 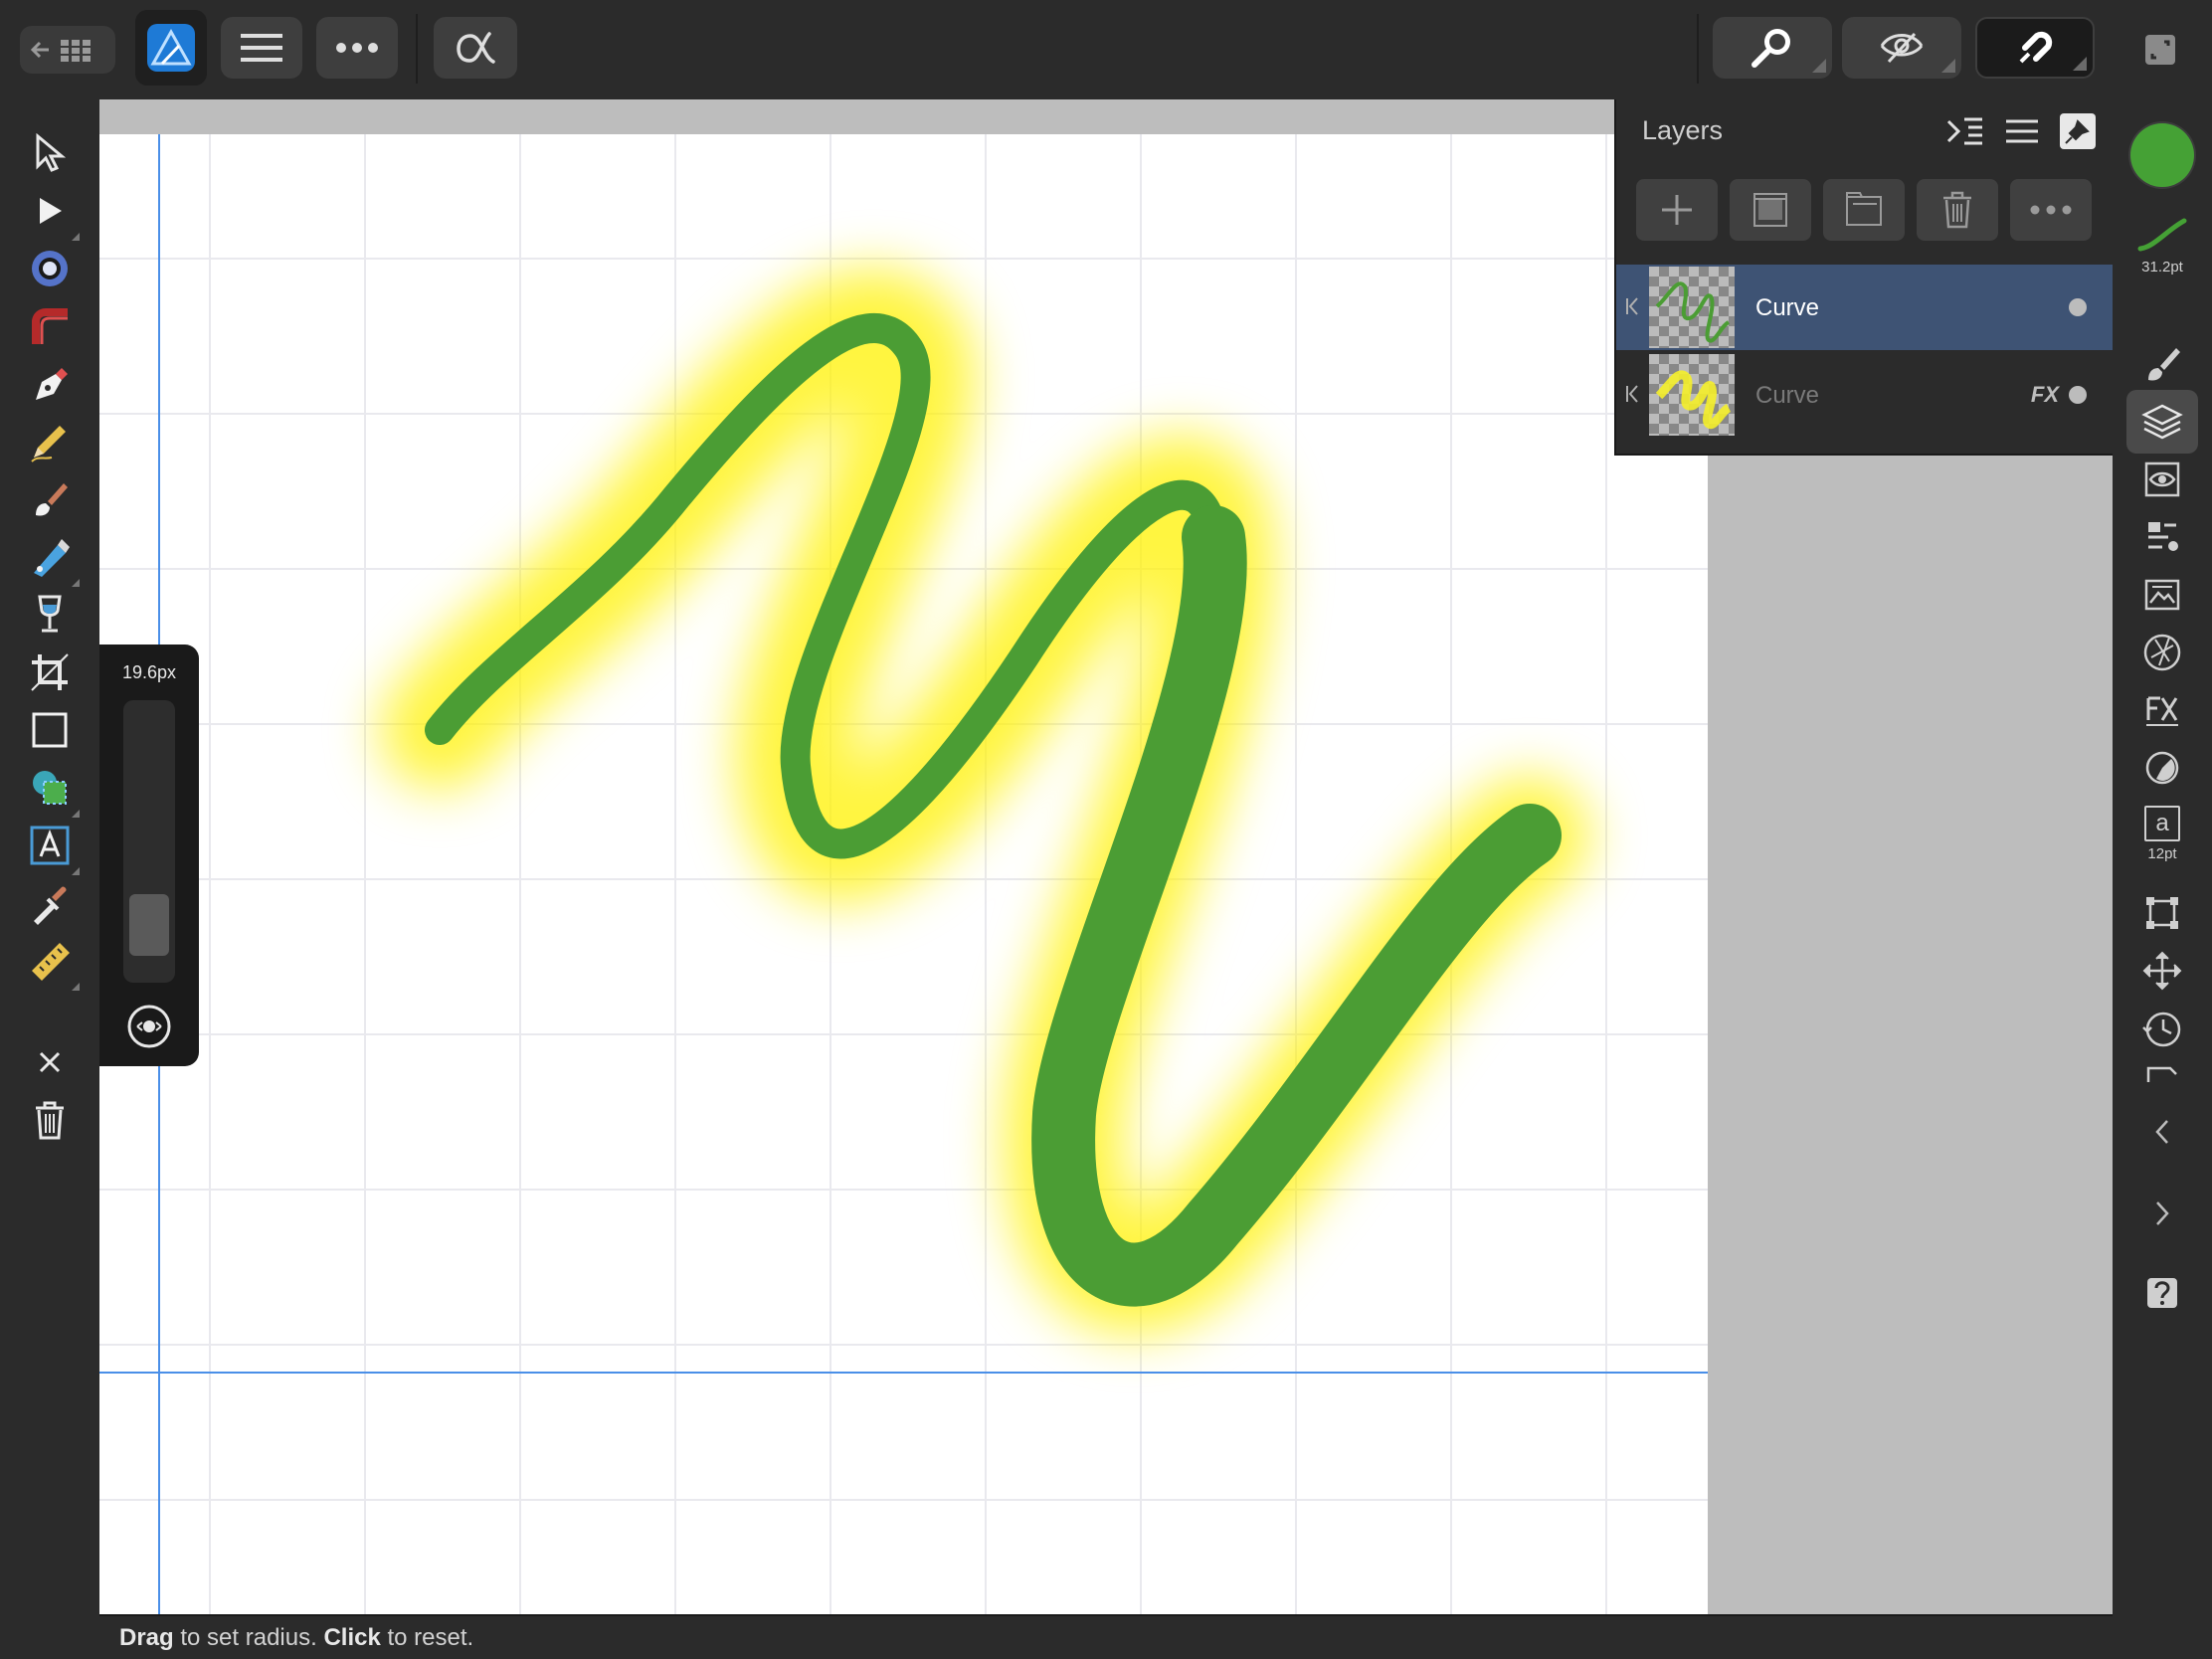 I want to click on stroke-curve-icon, so click(x=2162, y=234).